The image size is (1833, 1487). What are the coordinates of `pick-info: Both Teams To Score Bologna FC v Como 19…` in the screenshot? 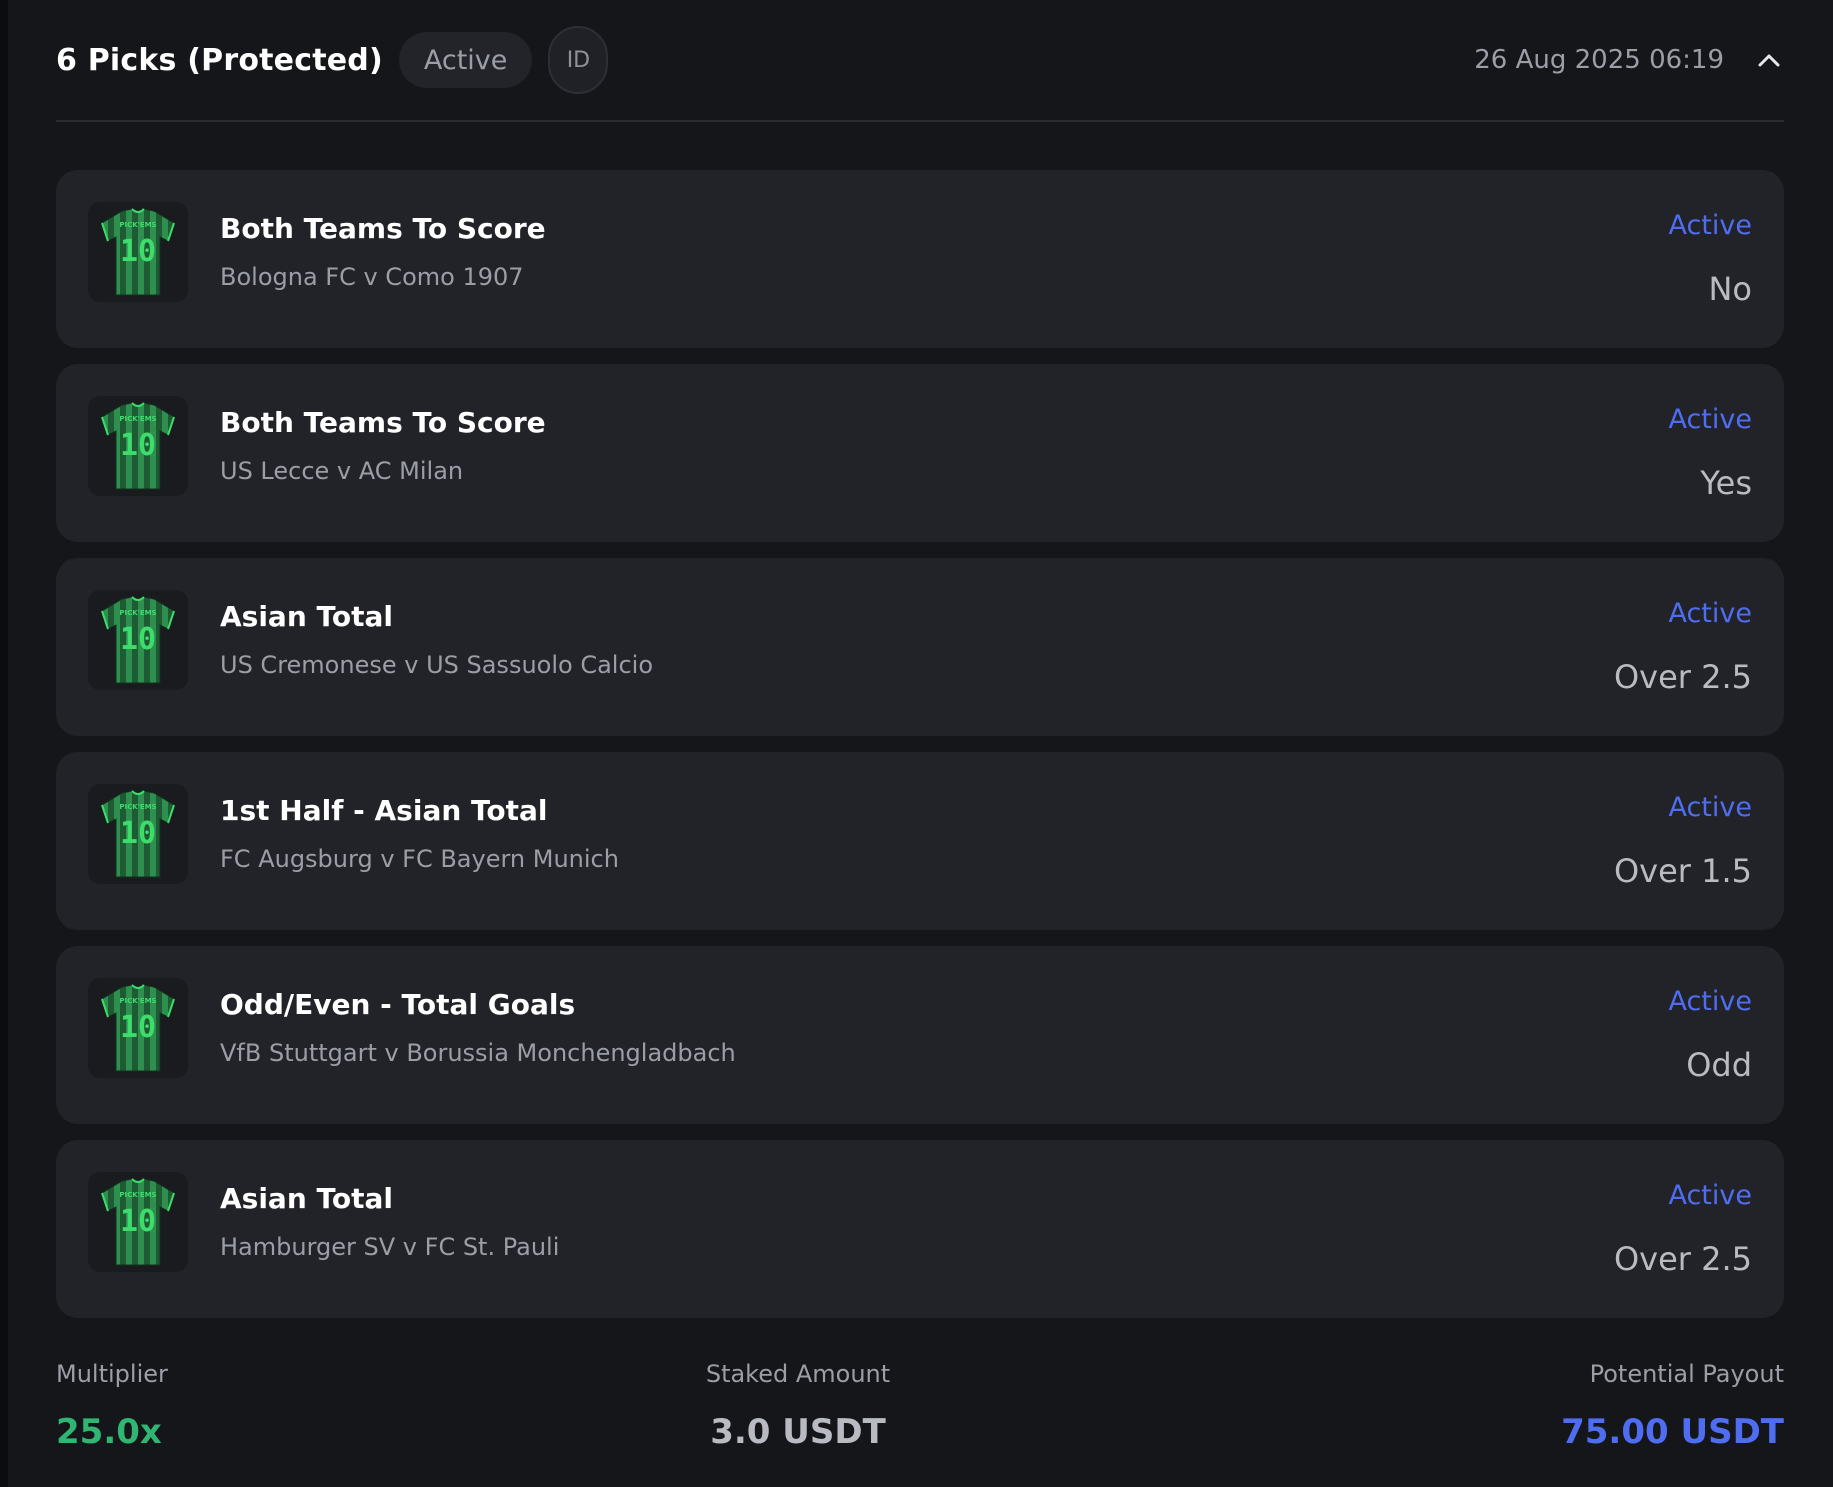 It's located at (383, 251).